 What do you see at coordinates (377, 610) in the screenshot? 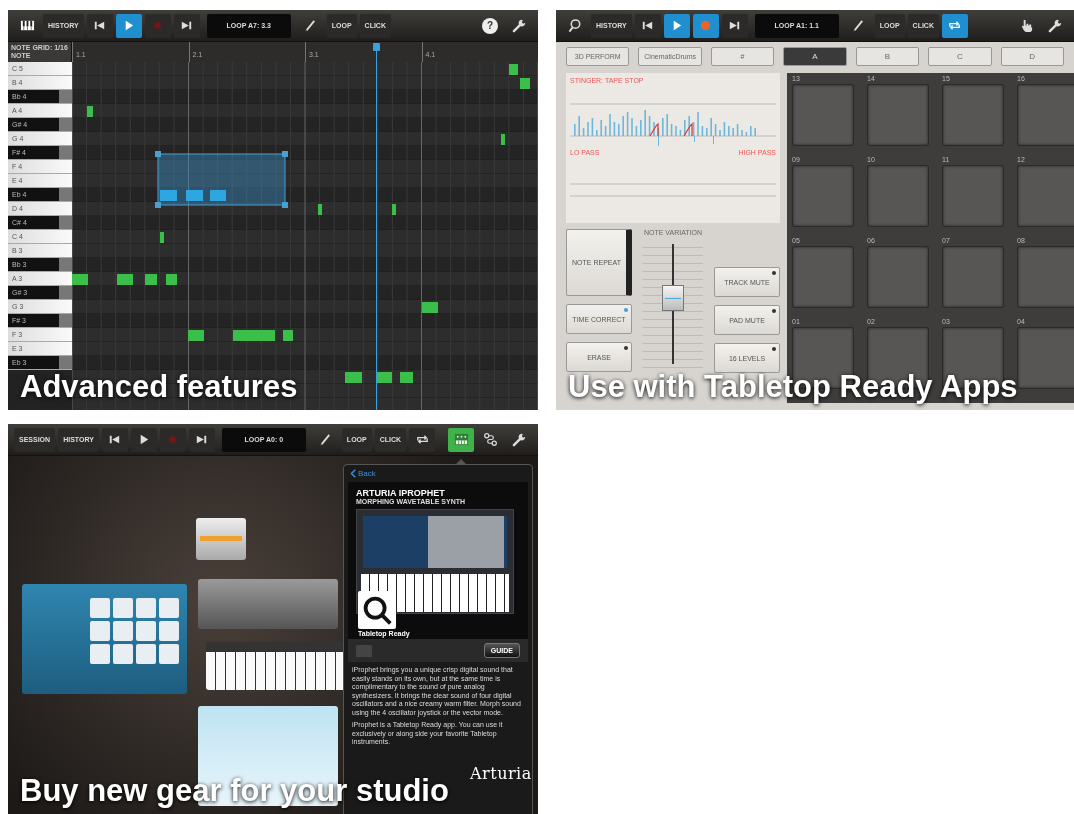
I see `tabletop-ready-icon` at bounding box center [377, 610].